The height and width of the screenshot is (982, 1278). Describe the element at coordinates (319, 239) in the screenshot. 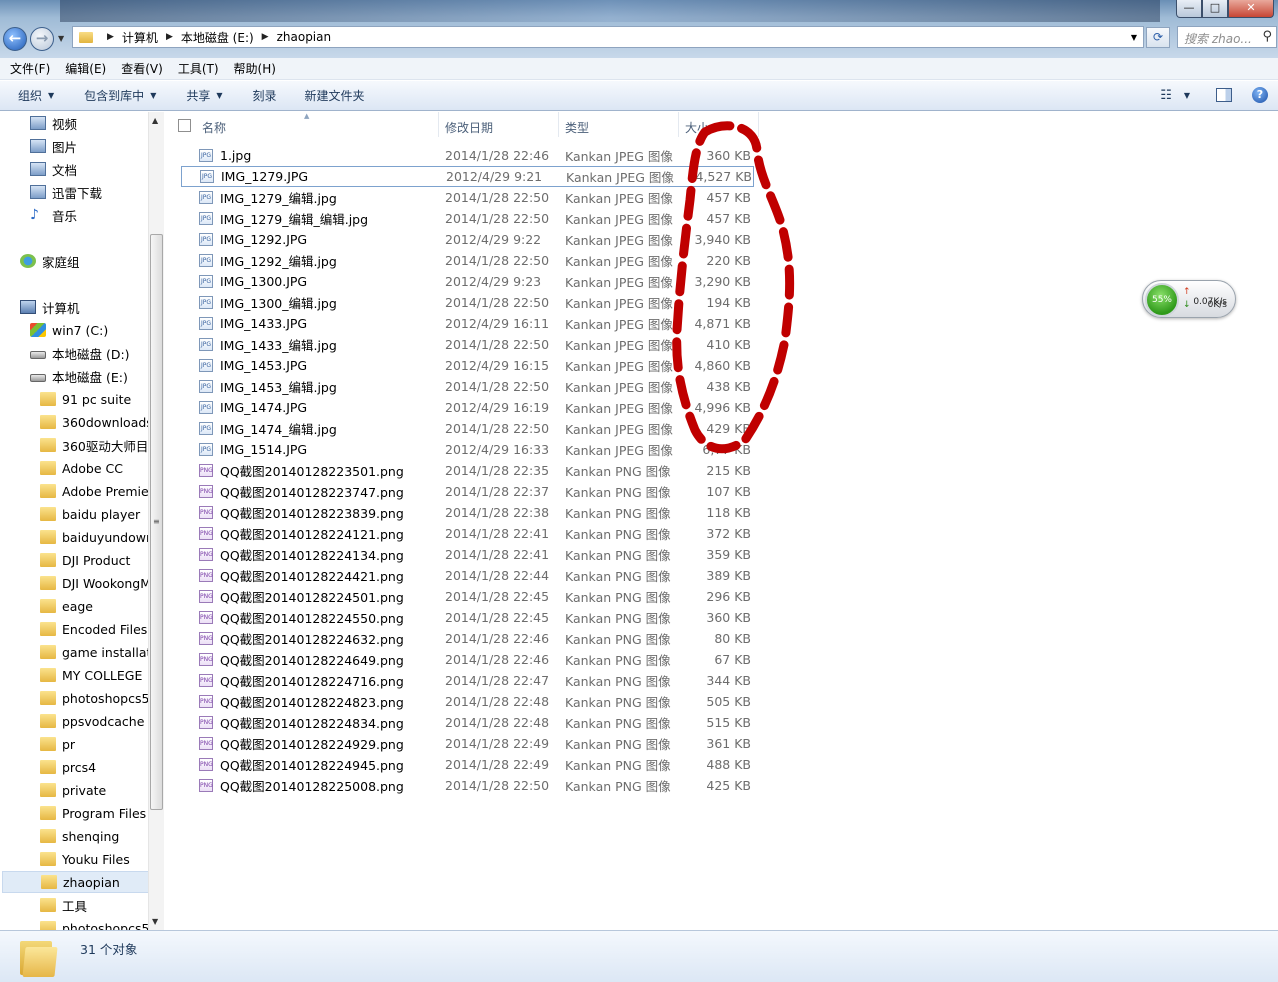

I see `file-name-cell: JPG IMG_1292.JPG` at that location.